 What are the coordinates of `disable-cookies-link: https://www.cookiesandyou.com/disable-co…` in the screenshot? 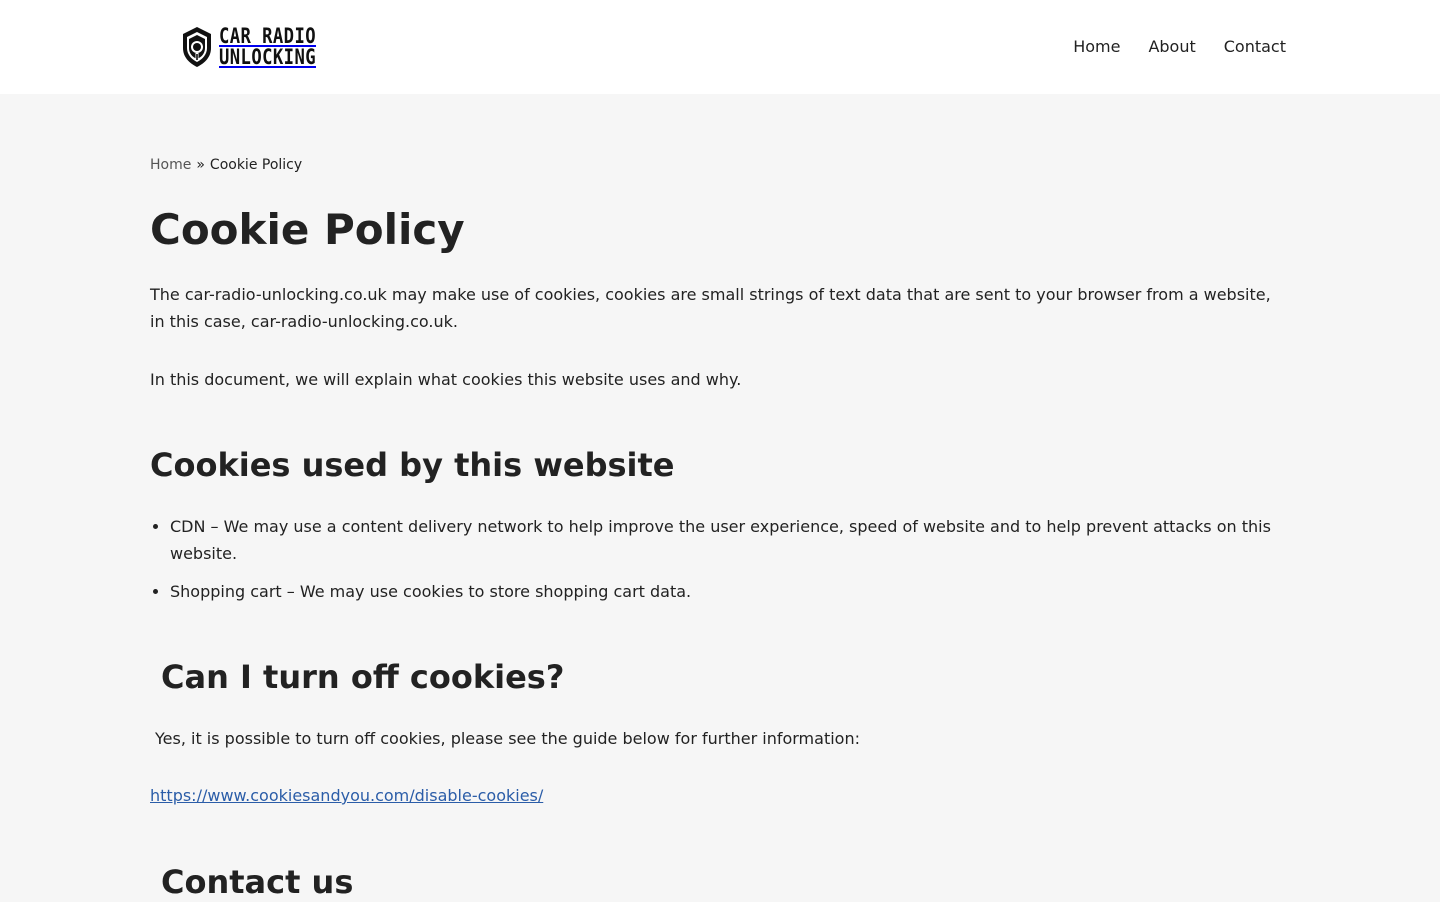 It's located at (346, 796).